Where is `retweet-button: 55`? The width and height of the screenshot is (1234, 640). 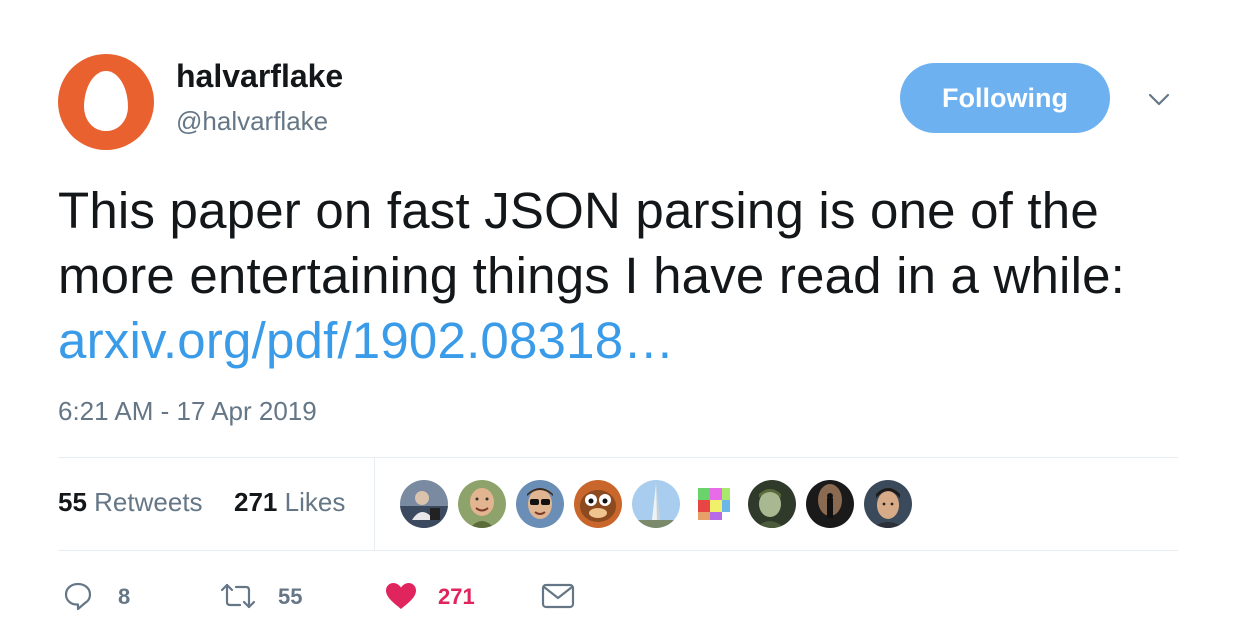 retweet-button: 55 is located at coordinates (268, 598).